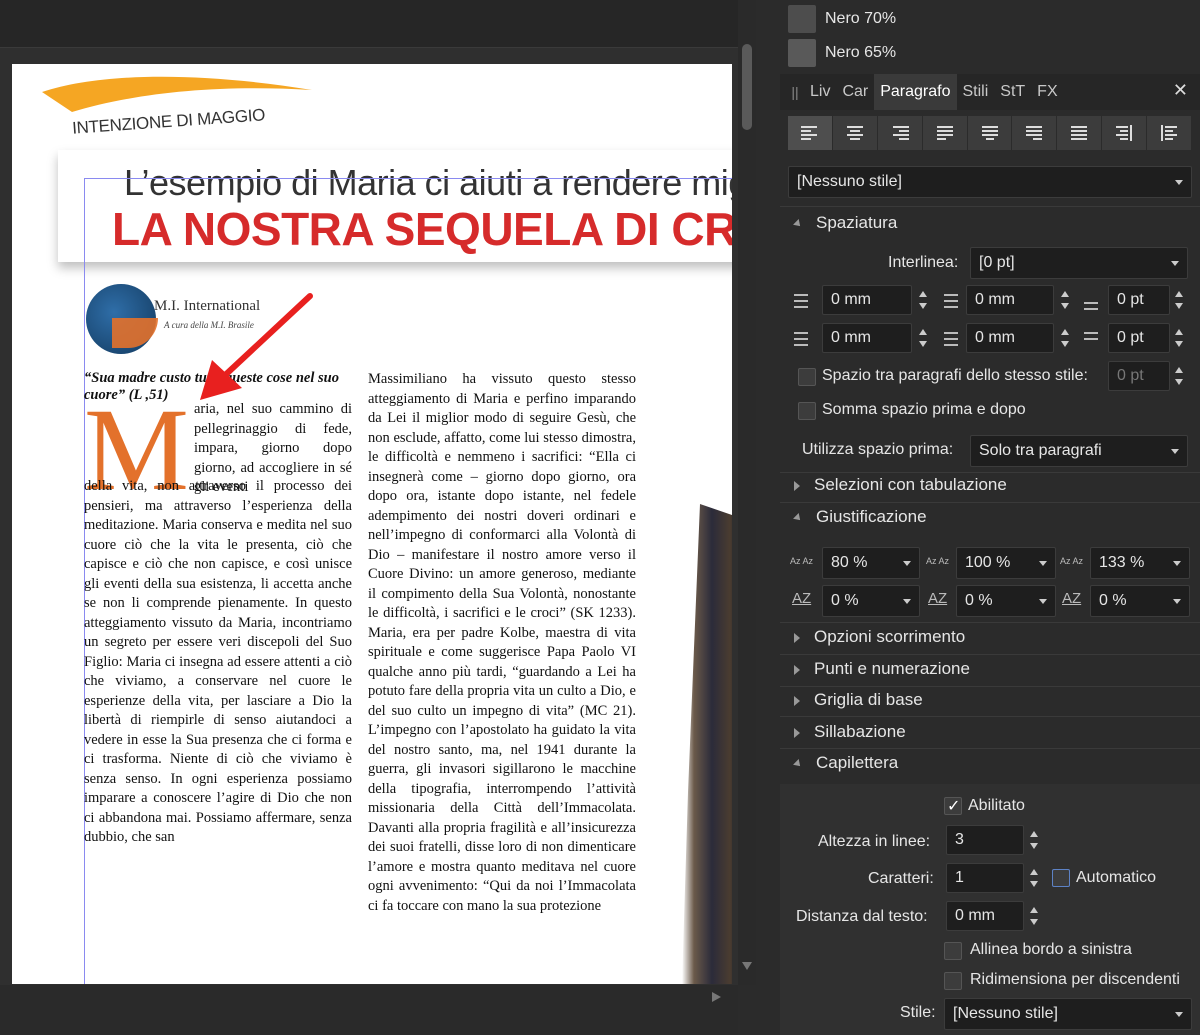 The image size is (1200, 1035). I want to click on sum-spacing-checkbox, so click(807, 411).